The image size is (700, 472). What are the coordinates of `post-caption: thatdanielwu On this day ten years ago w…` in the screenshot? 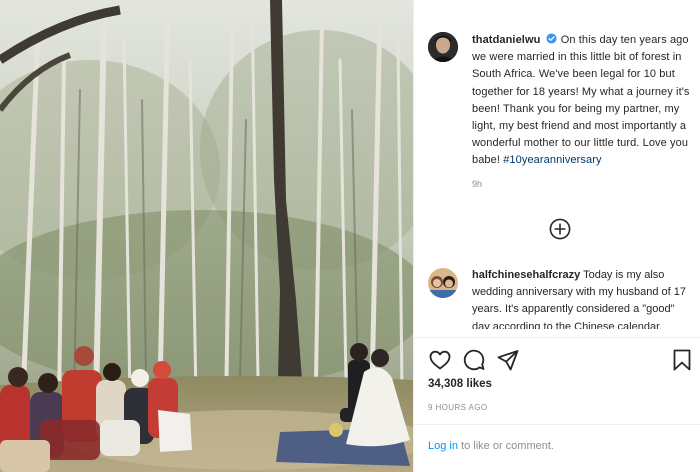 It's located at (561, 110).